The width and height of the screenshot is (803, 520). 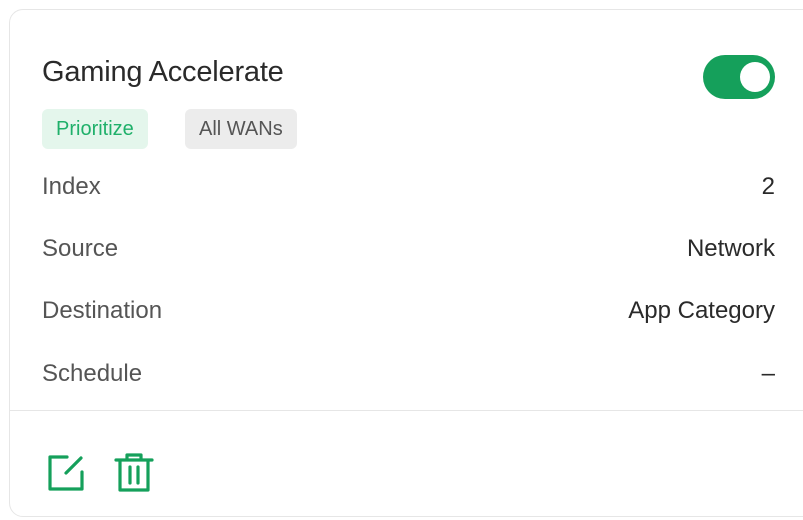 I want to click on wans-tag: All WANs, so click(x=241, y=129).